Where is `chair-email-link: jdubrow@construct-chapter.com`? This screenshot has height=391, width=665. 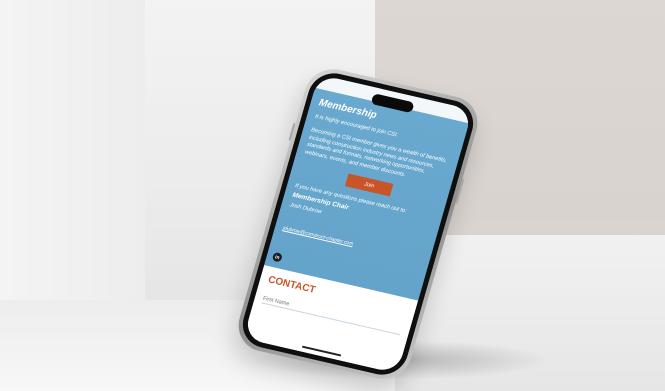
chair-email-link: jdubrow@construct-chapter.com is located at coordinates (318, 236).